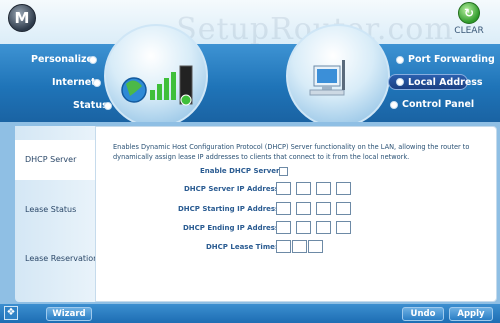  Describe the element at coordinates (230, 209) in the screenshot. I see `start-ip-label: DHCP Starting IP Address:` at that location.